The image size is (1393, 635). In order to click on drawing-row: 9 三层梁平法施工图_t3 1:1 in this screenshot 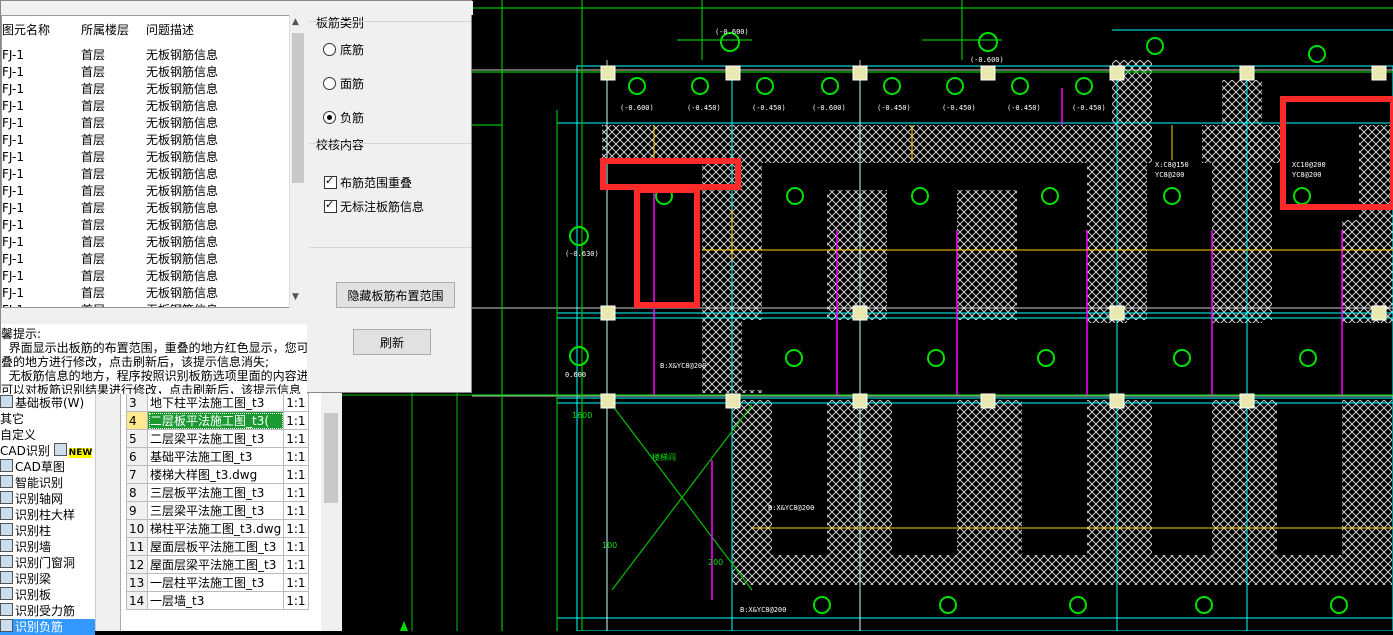, I will do `click(218, 510)`.